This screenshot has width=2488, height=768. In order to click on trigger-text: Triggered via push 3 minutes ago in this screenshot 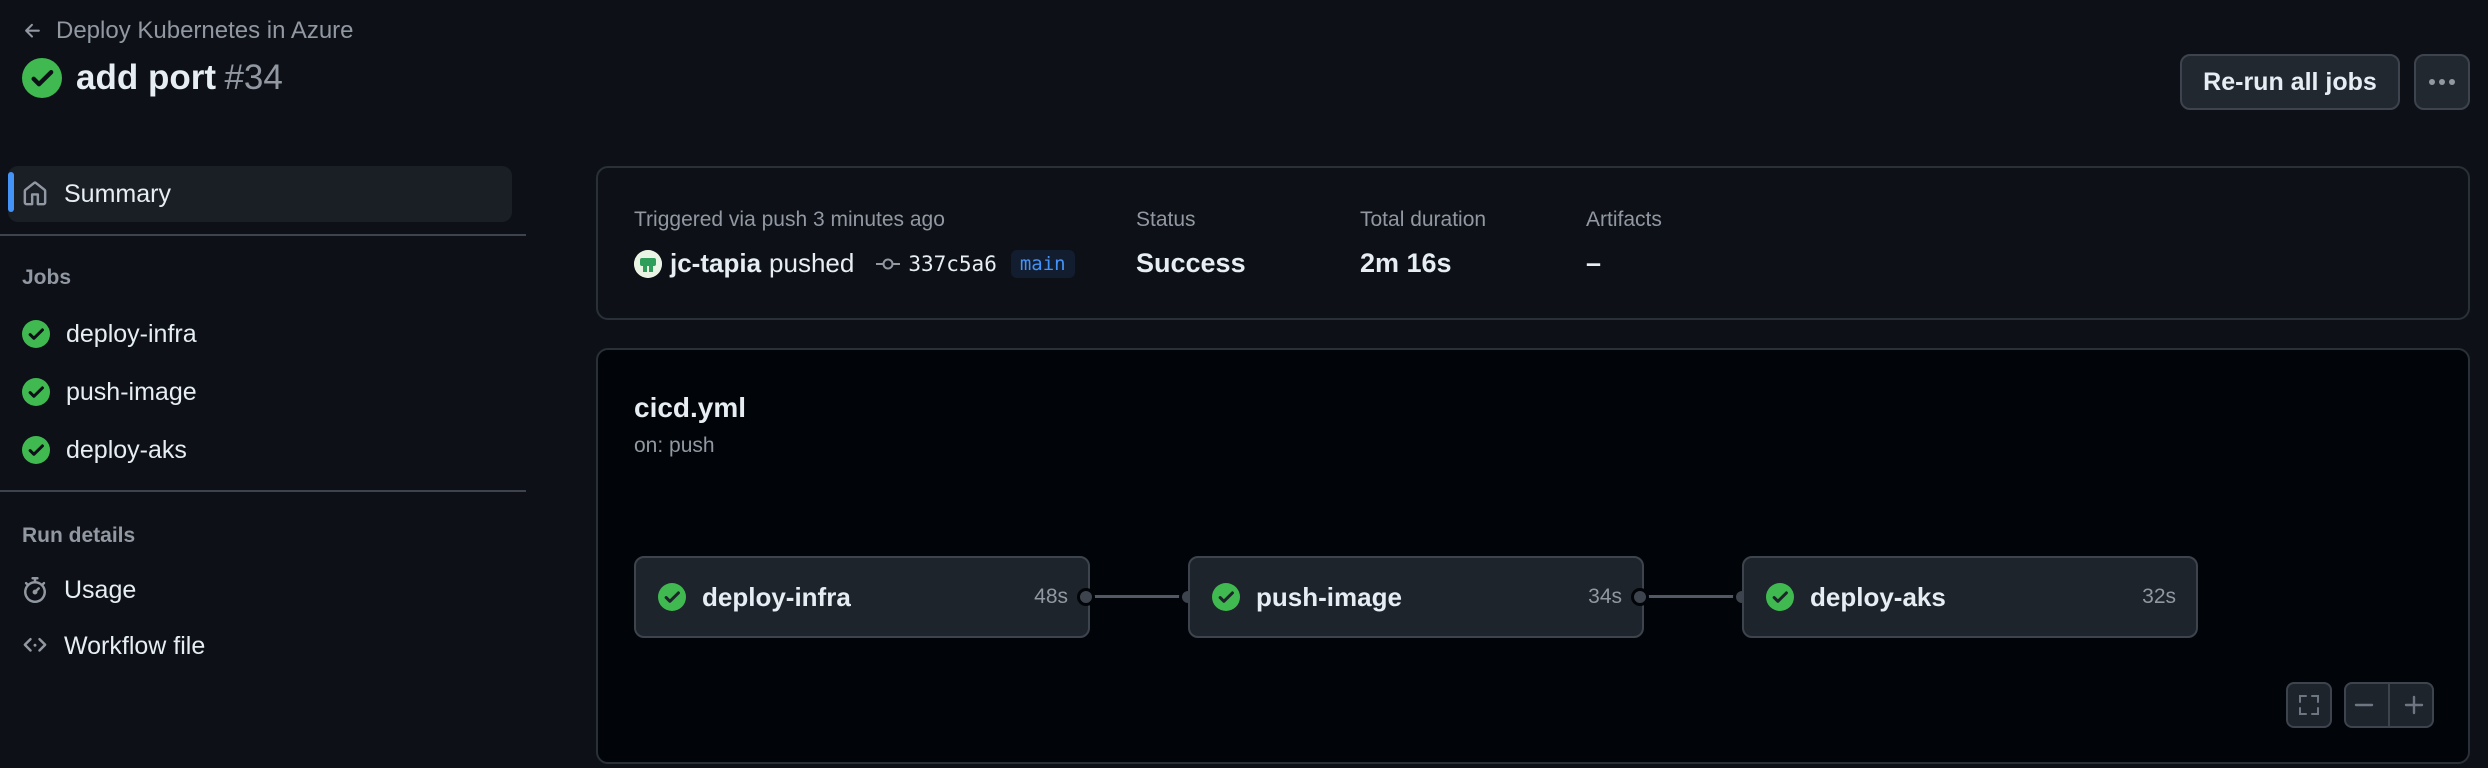, I will do `click(789, 219)`.